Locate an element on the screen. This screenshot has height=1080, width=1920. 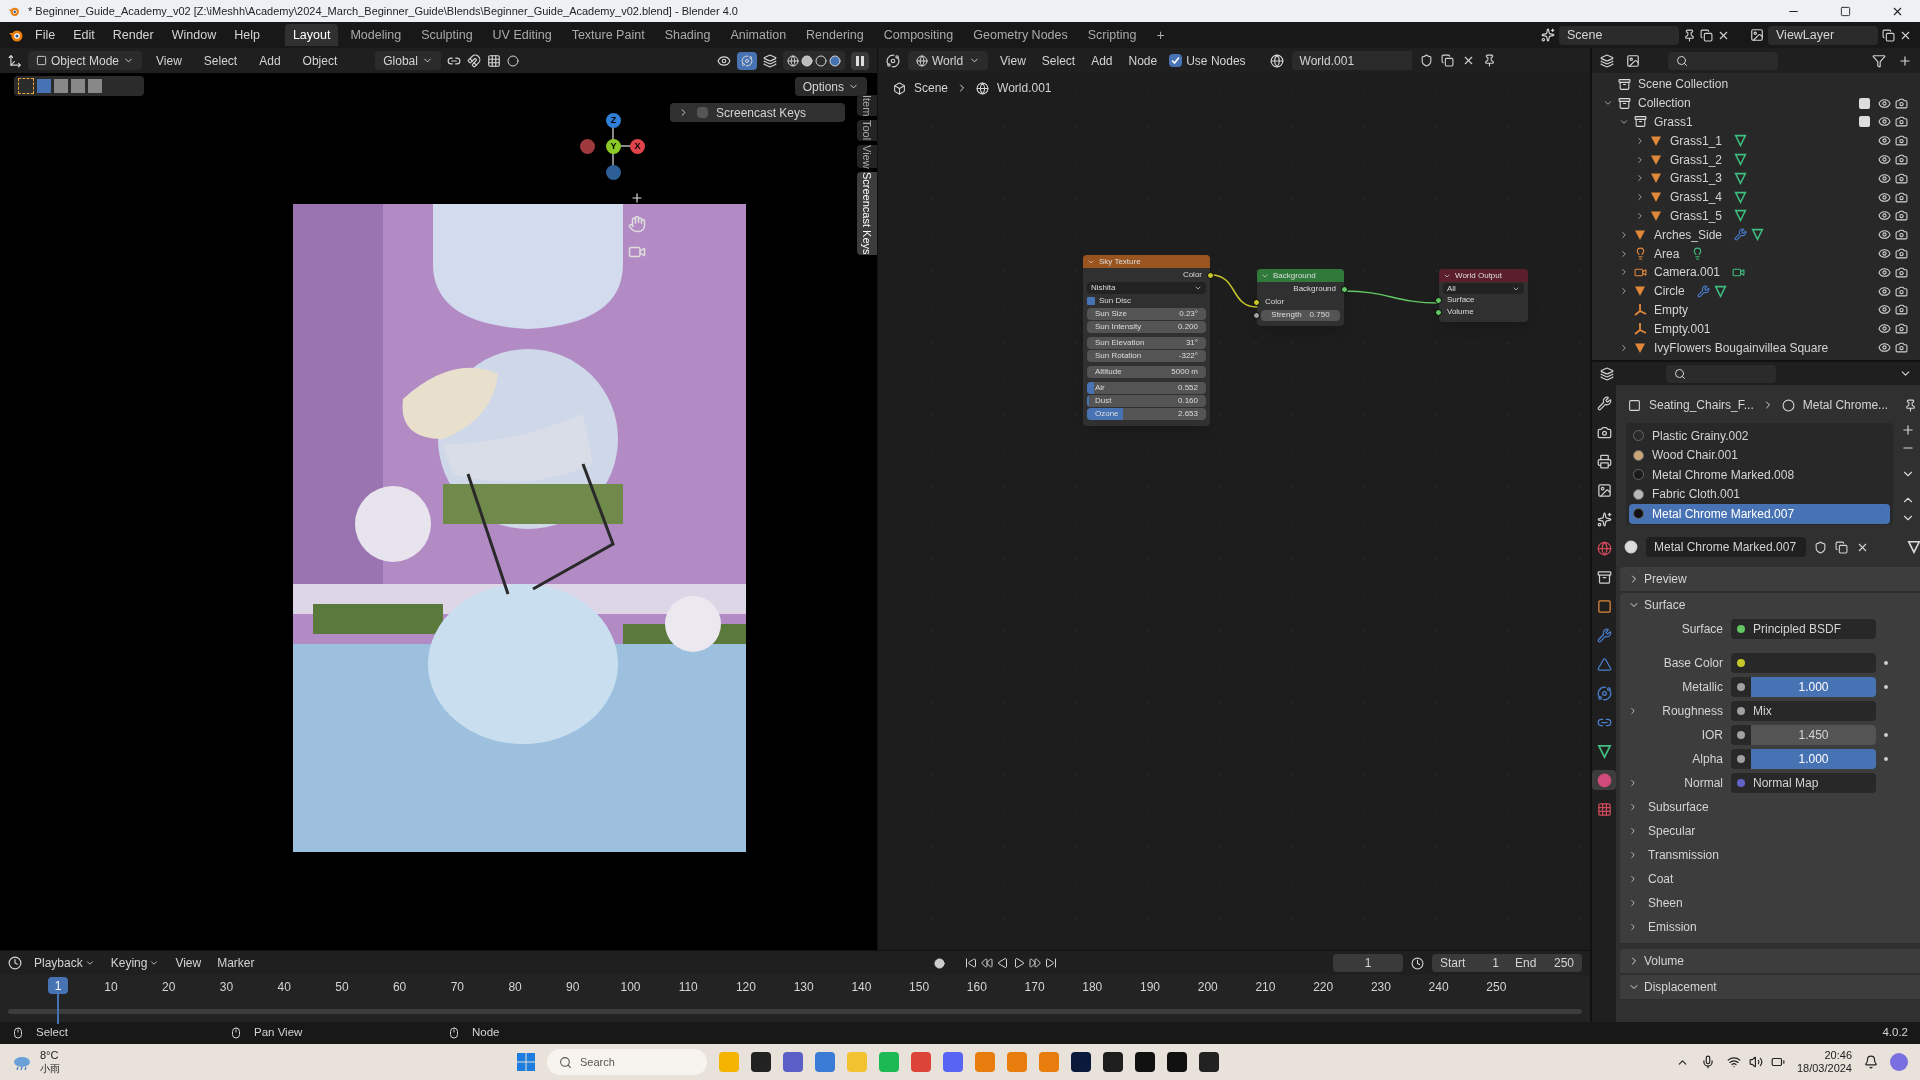
outliner-row: Grass1_5 is located at coordinates (1756, 216).